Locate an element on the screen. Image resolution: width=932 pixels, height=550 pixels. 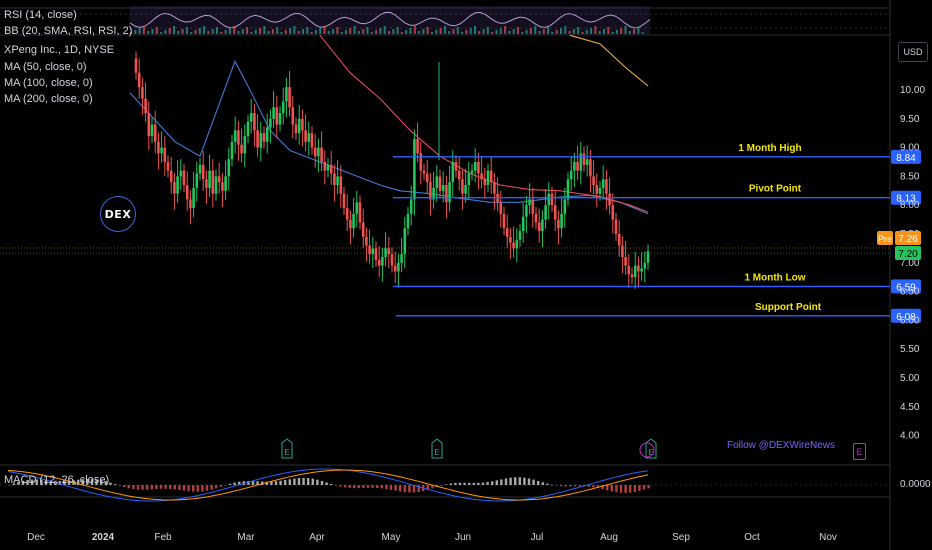
dex-logo-text: DEX is located at coordinates (118, 214).